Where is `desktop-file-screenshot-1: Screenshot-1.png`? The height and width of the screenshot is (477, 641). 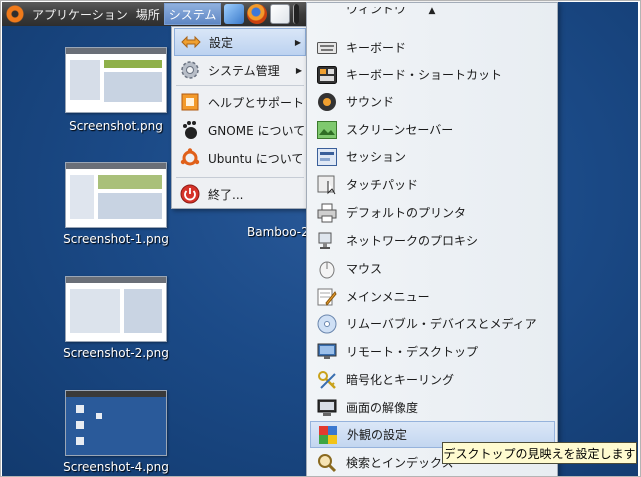
desktop-file-screenshot-1: Screenshot-1.png is located at coordinates (116, 207).